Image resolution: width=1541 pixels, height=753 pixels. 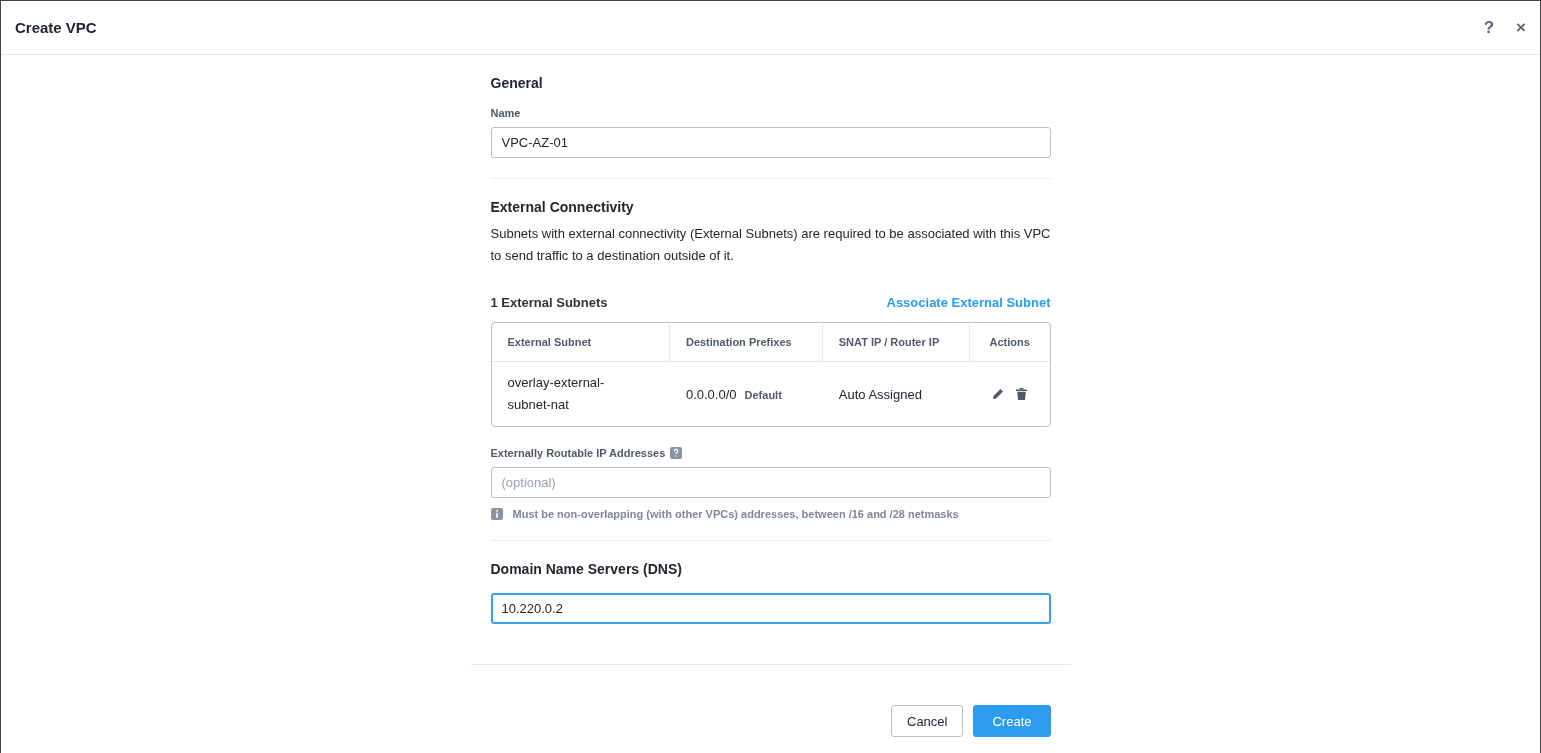 I want to click on column-header: Actions, so click(x=1009, y=342).